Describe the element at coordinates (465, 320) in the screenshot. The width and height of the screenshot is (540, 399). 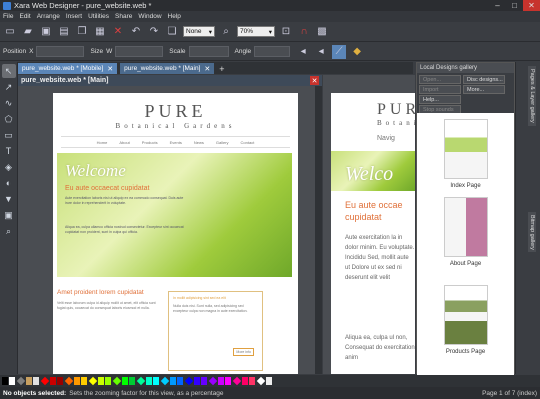
I see `gallery-item: Products Page` at that location.